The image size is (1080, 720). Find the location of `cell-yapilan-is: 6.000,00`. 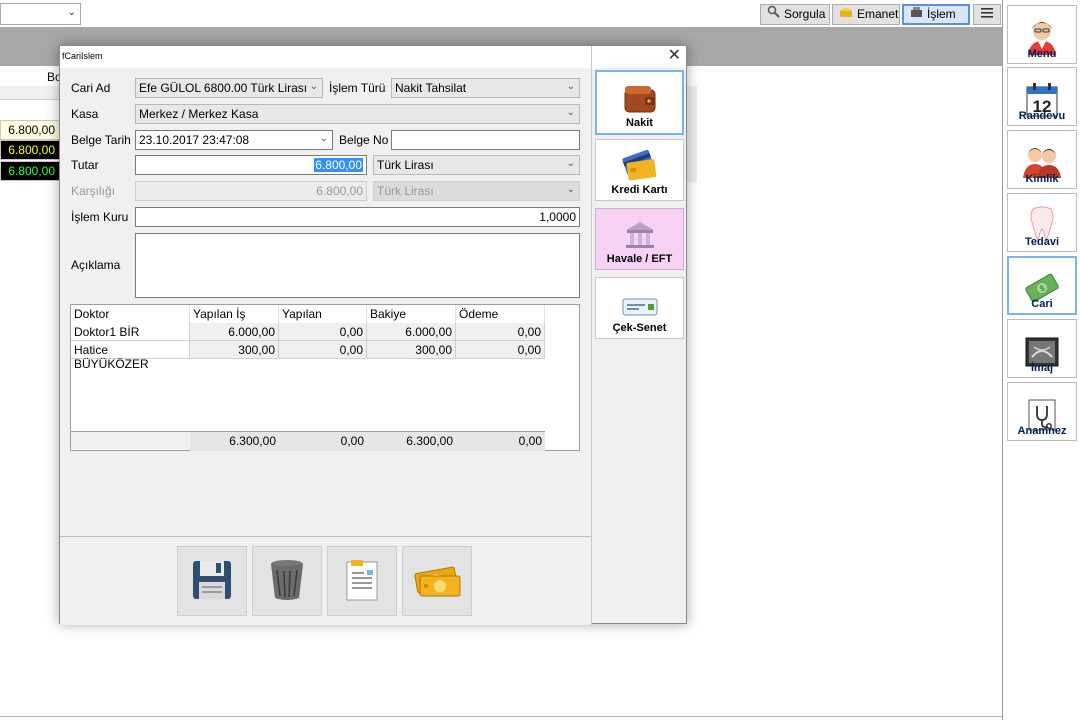

cell-yapilan-is: 6.000,00 is located at coordinates (234, 332).